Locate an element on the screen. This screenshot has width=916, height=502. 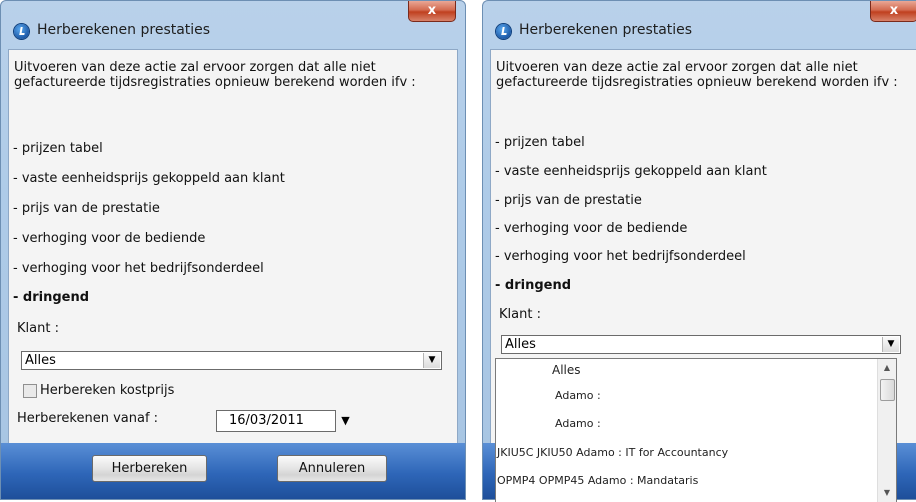
vanaf-date-field: 16/03/2011 is located at coordinates (276, 421).